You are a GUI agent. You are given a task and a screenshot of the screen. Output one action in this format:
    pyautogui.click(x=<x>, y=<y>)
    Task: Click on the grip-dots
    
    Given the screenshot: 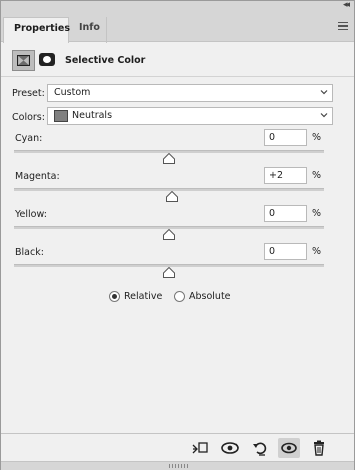 What is the action you would take?
    pyautogui.click(x=179, y=466)
    